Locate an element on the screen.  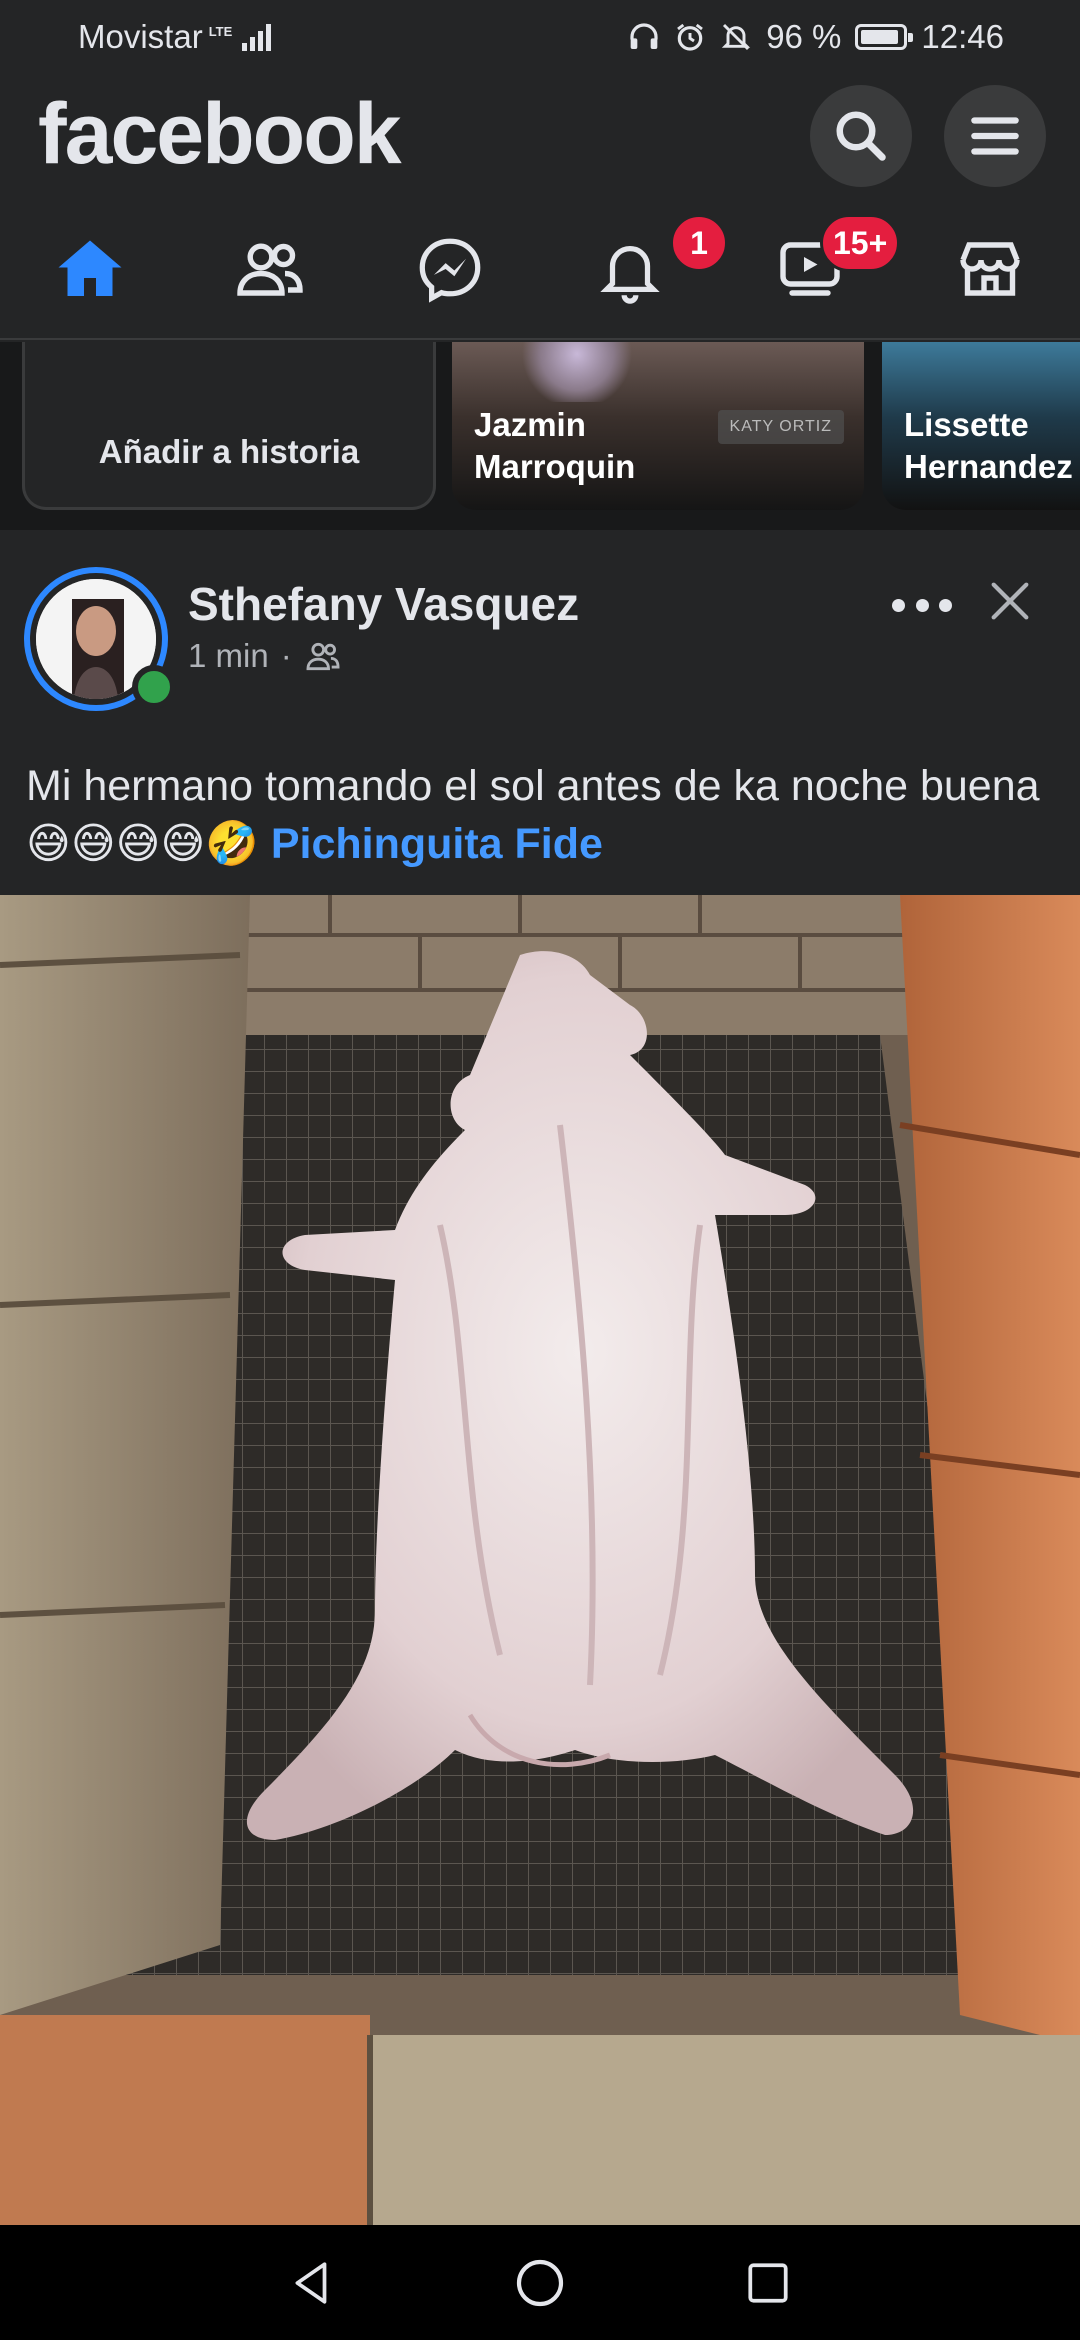
friends-audience-icon is located at coordinates (323, 656).